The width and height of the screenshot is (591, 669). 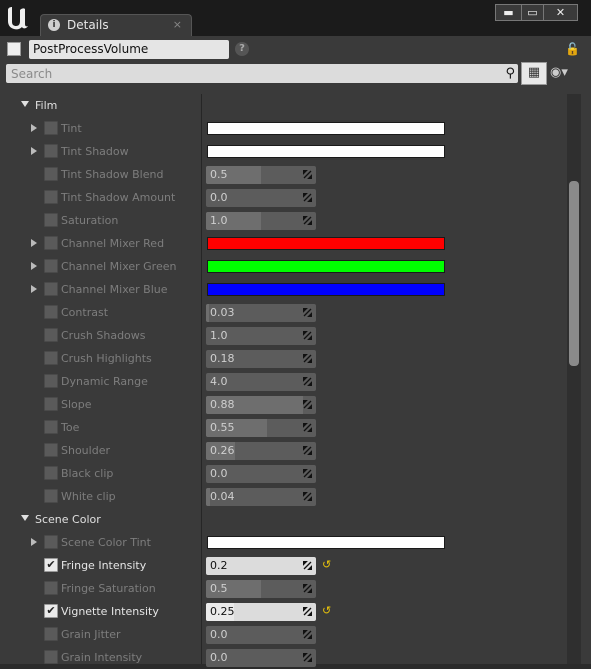 What do you see at coordinates (283, 105) in the screenshot?
I see `category-header: Film` at bounding box center [283, 105].